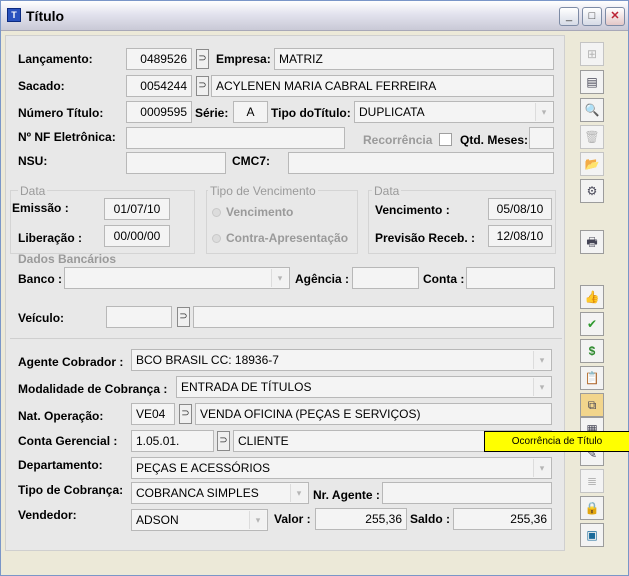 The image size is (629, 576). What do you see at coordinates (93, 389) in the screenshot?
I see `modalidade-label: Modalidade de Cobrança :` at bounding box center [93, 389].